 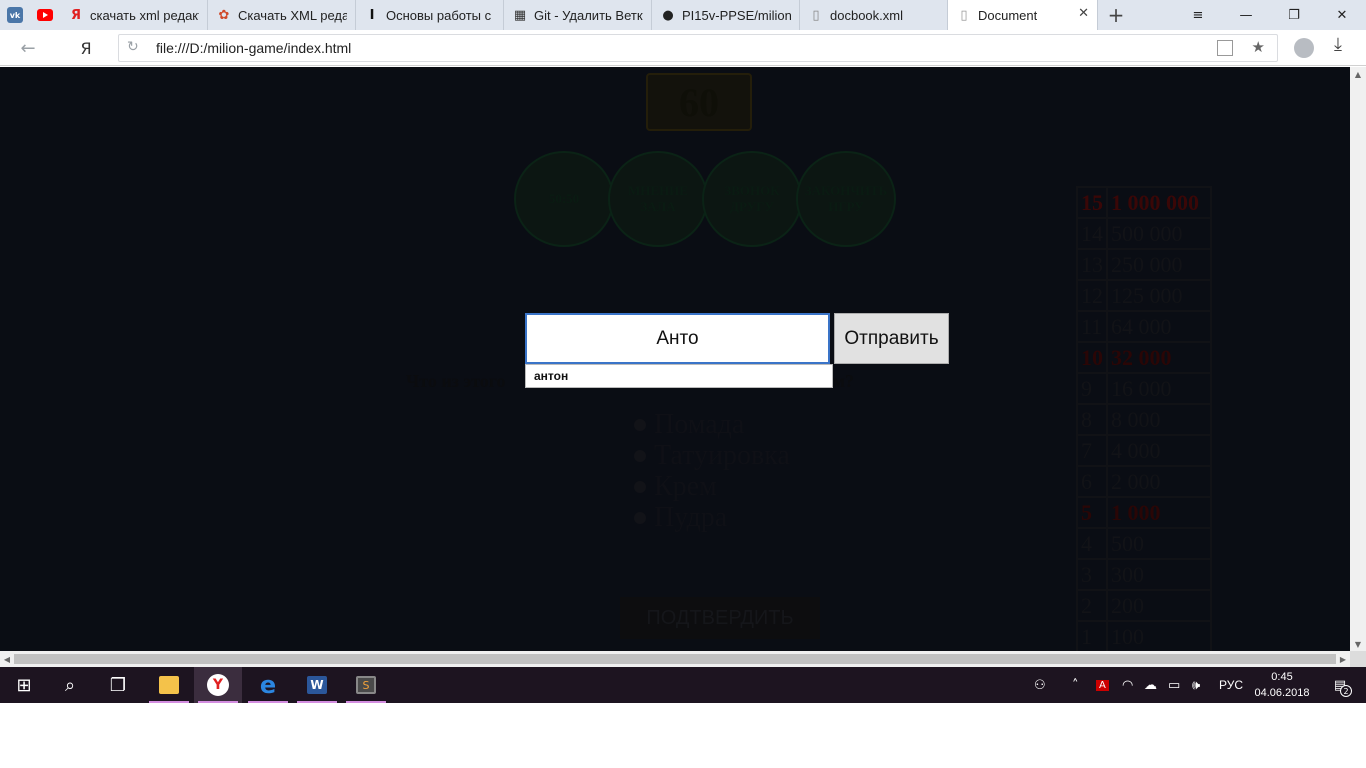 I want to click on tab-label: Document, so click(x=1008, y=15).